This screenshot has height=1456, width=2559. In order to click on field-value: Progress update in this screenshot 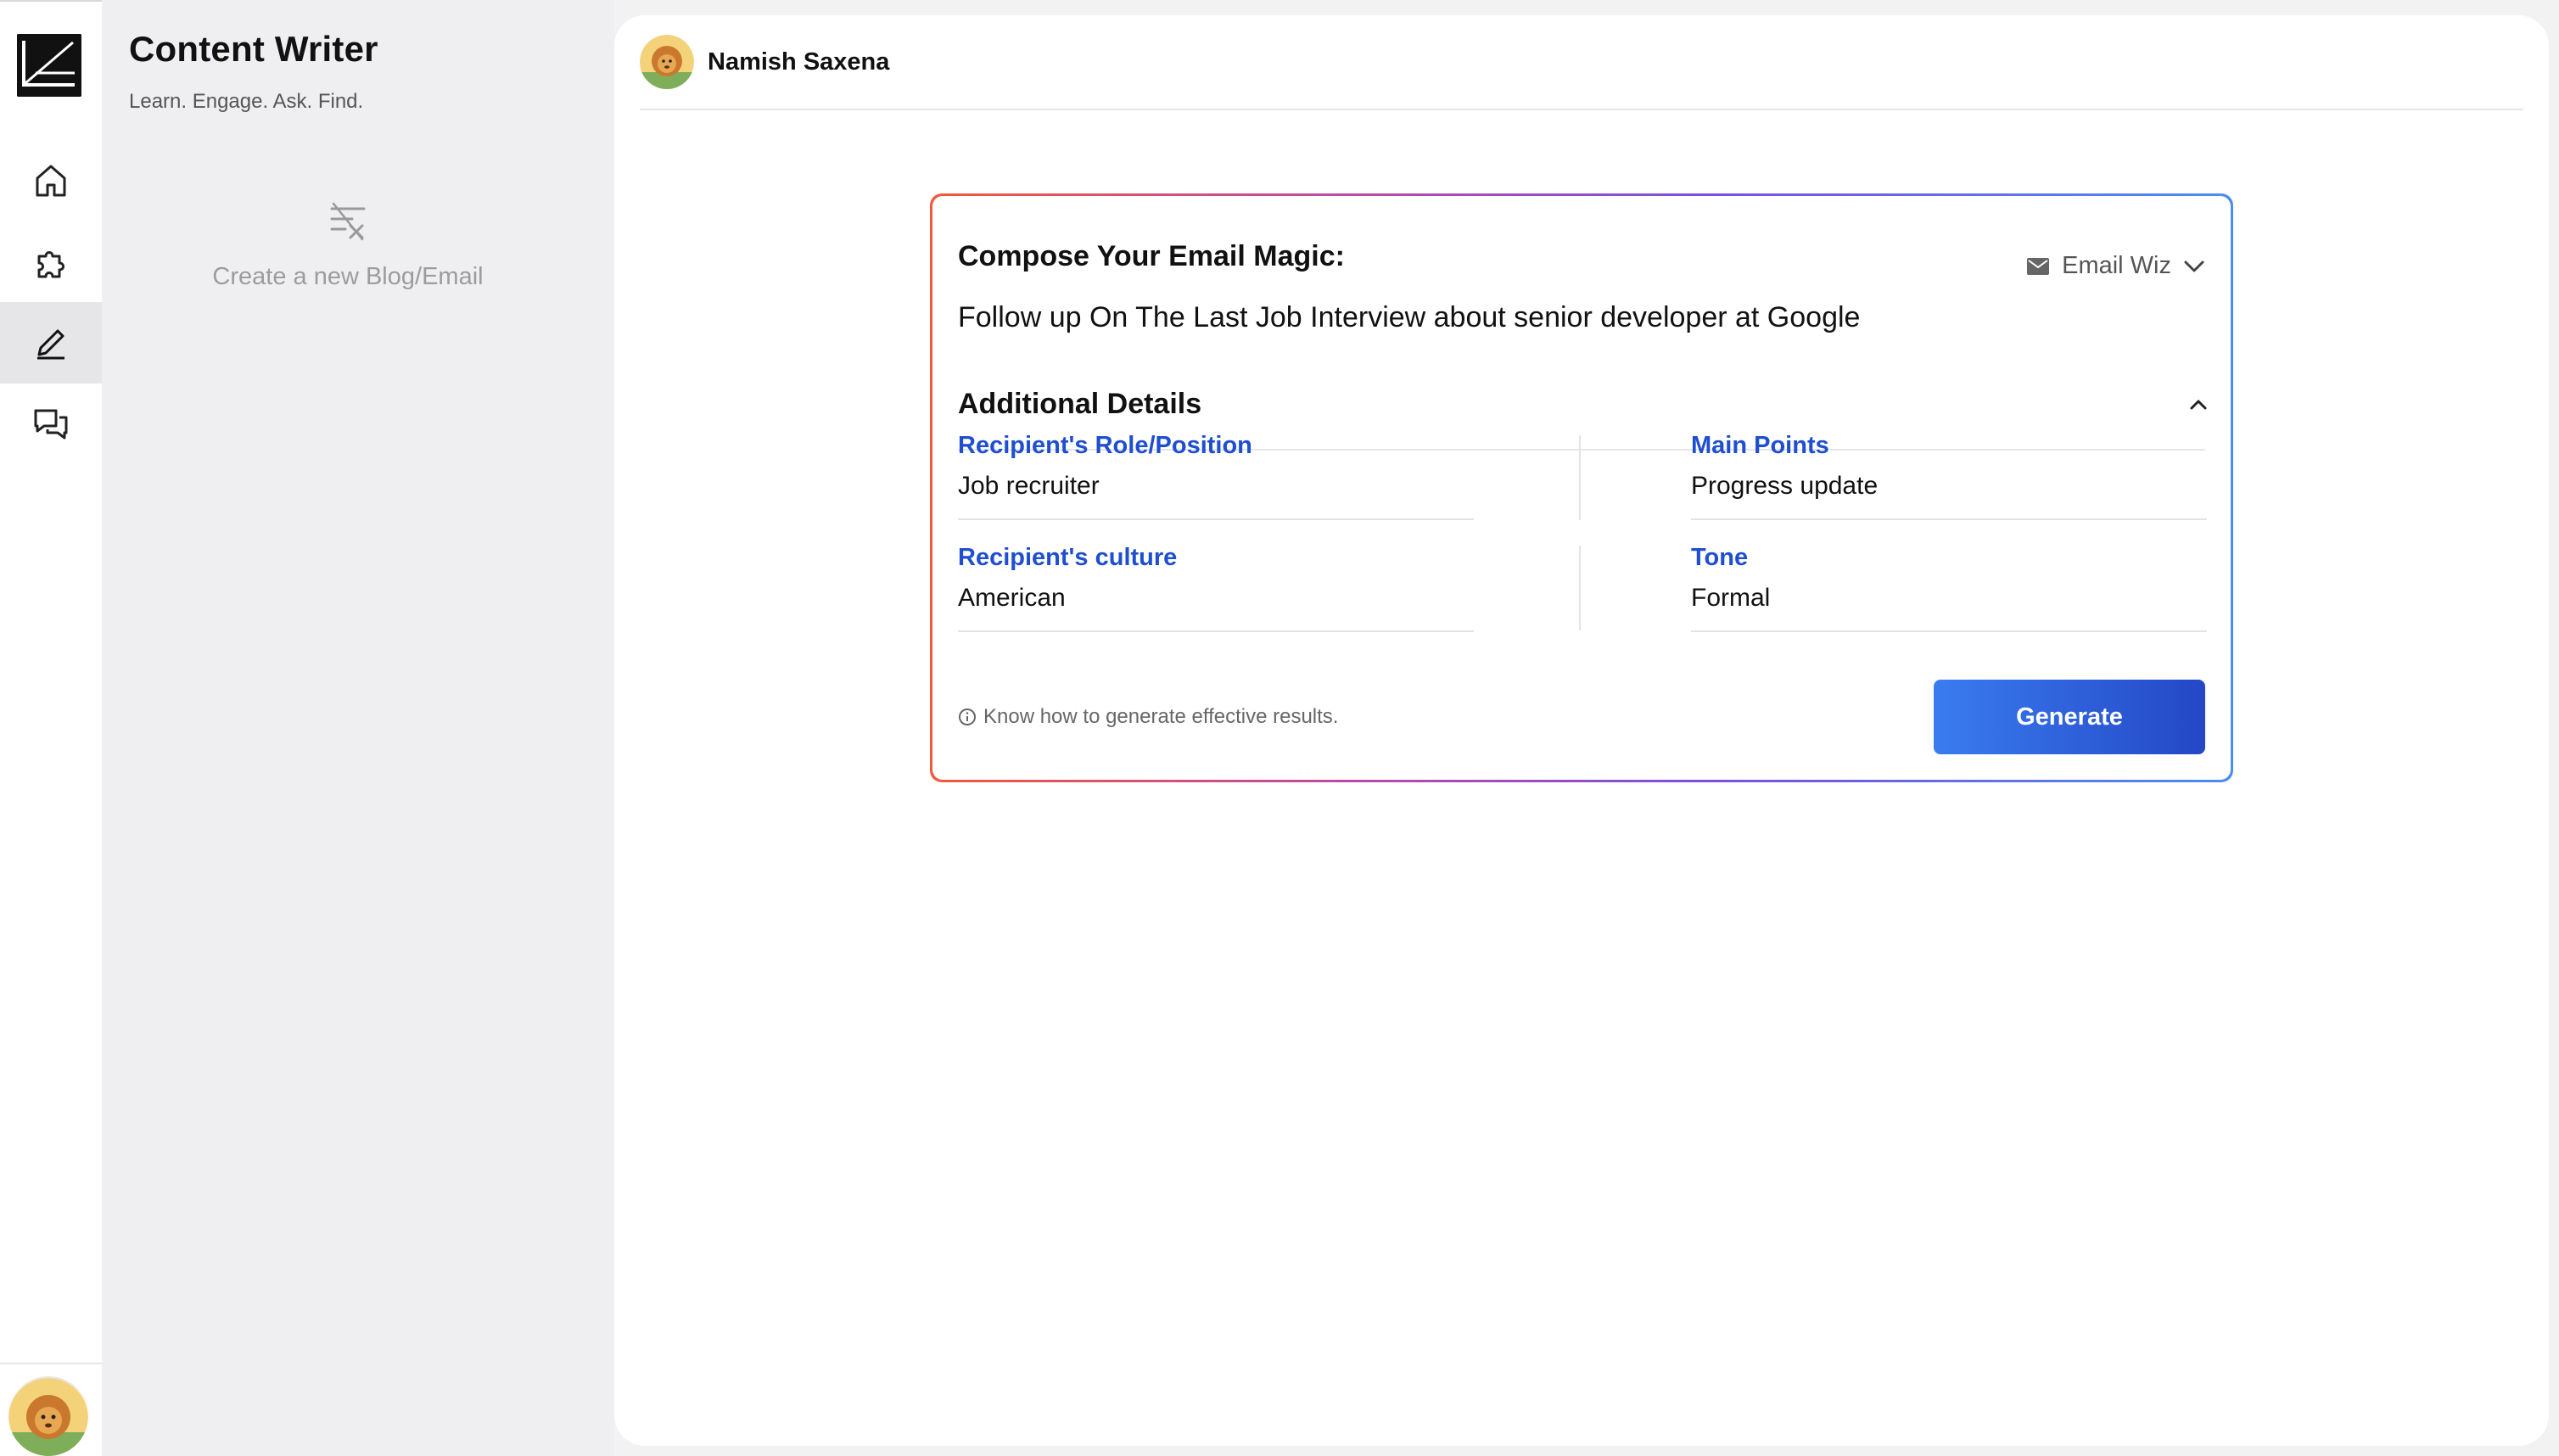, I will do `click(1785, 486)`.